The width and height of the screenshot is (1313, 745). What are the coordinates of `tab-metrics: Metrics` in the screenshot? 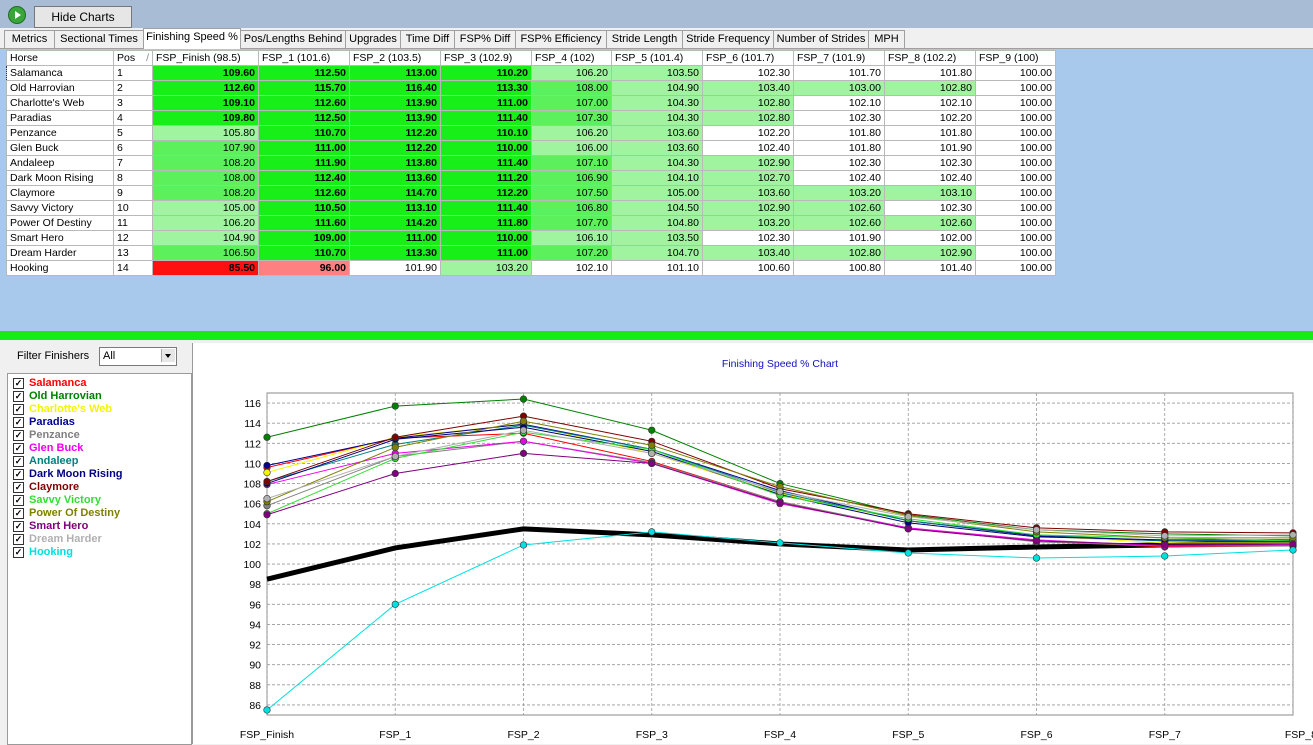 It's located at (29, 39).